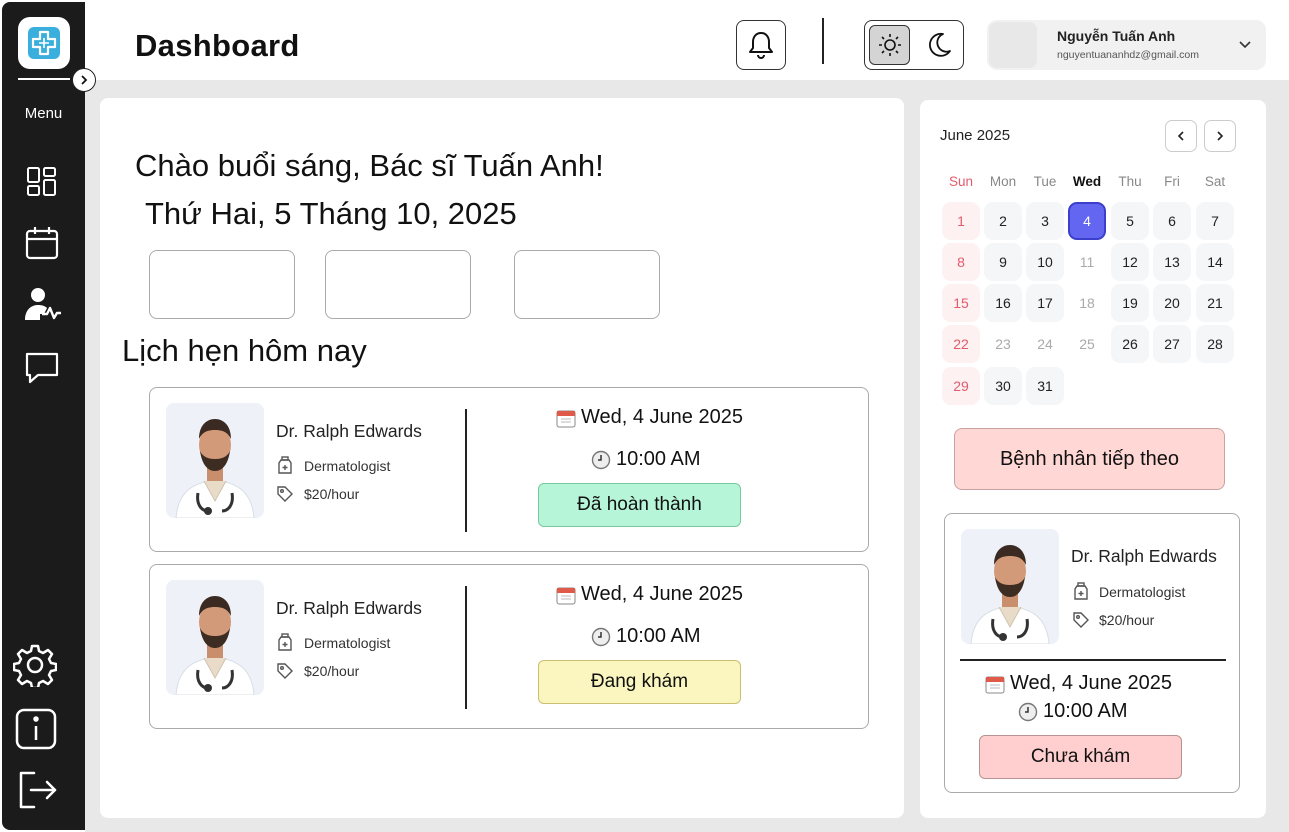 This screenshot has width=1289, height=832. What do you see at coordinates (639, 682) in the screenshot?
I see `status-badge: Đang khám` at bounding box center [639, 682].